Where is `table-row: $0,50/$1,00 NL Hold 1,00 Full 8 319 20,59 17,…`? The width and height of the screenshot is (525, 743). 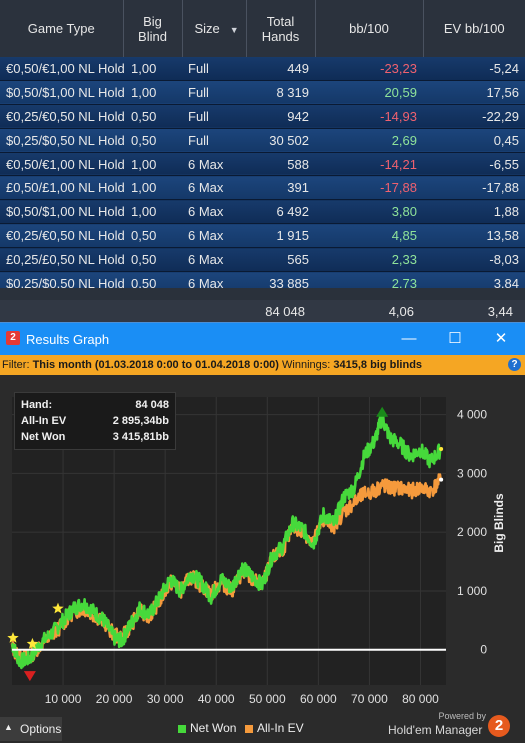
table-row: $0,50/$1,00 NL Hold 1,00 Full 8 319 20,59 17,… is located at coordinates (262, 92).